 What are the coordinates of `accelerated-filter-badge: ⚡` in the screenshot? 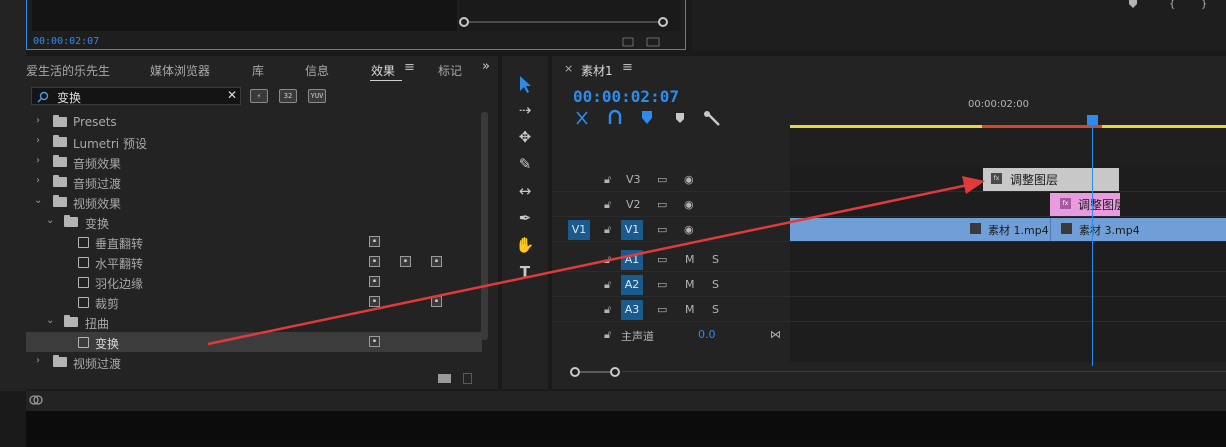 It's located at (259, 96).